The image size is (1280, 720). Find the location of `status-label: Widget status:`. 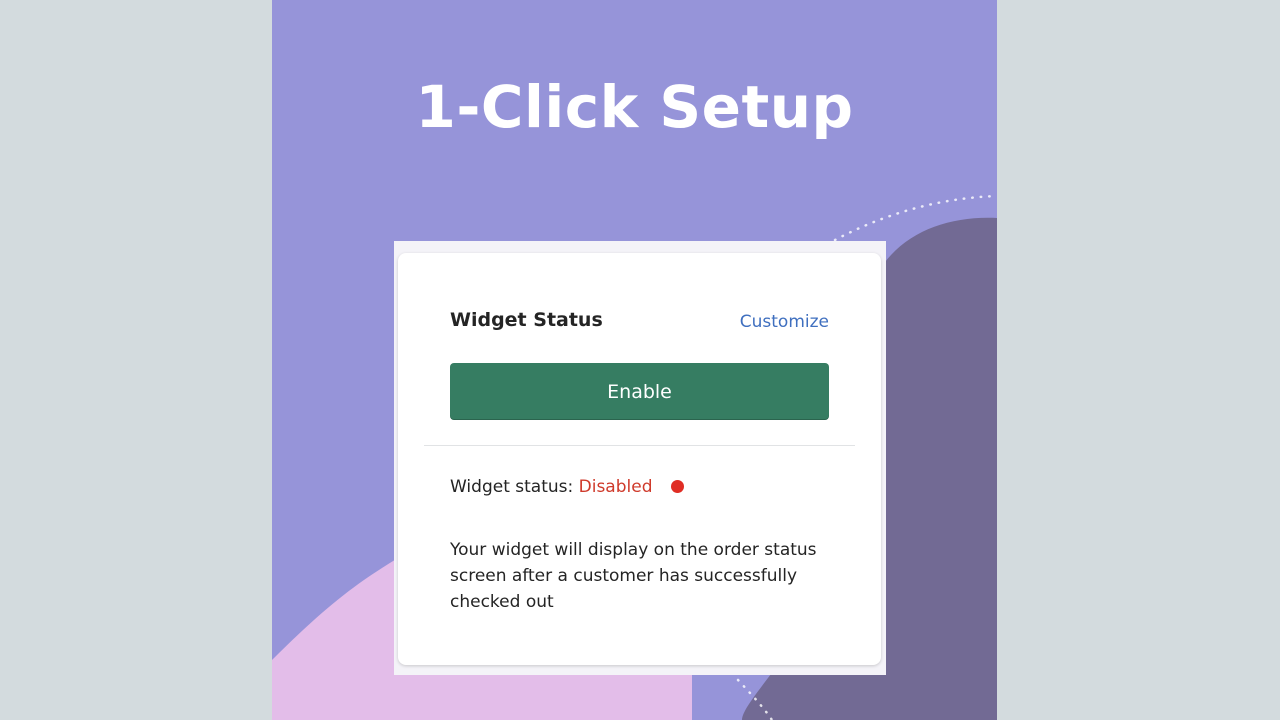

status-label: Widget status: is located at coordinates (512, 487).